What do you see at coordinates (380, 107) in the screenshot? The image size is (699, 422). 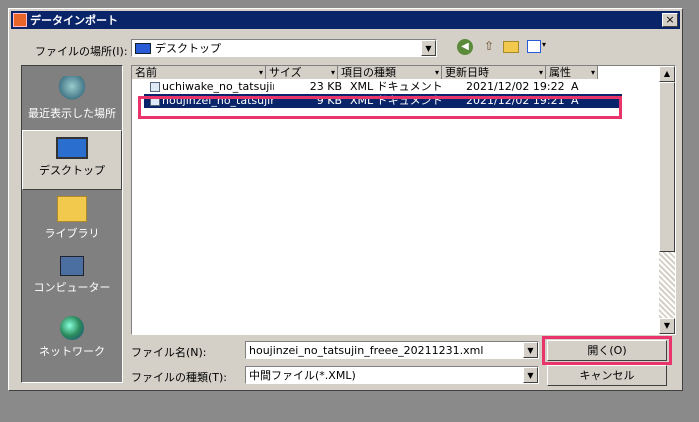 I see `row-highlight-frame` at bounding box center [380, 107].